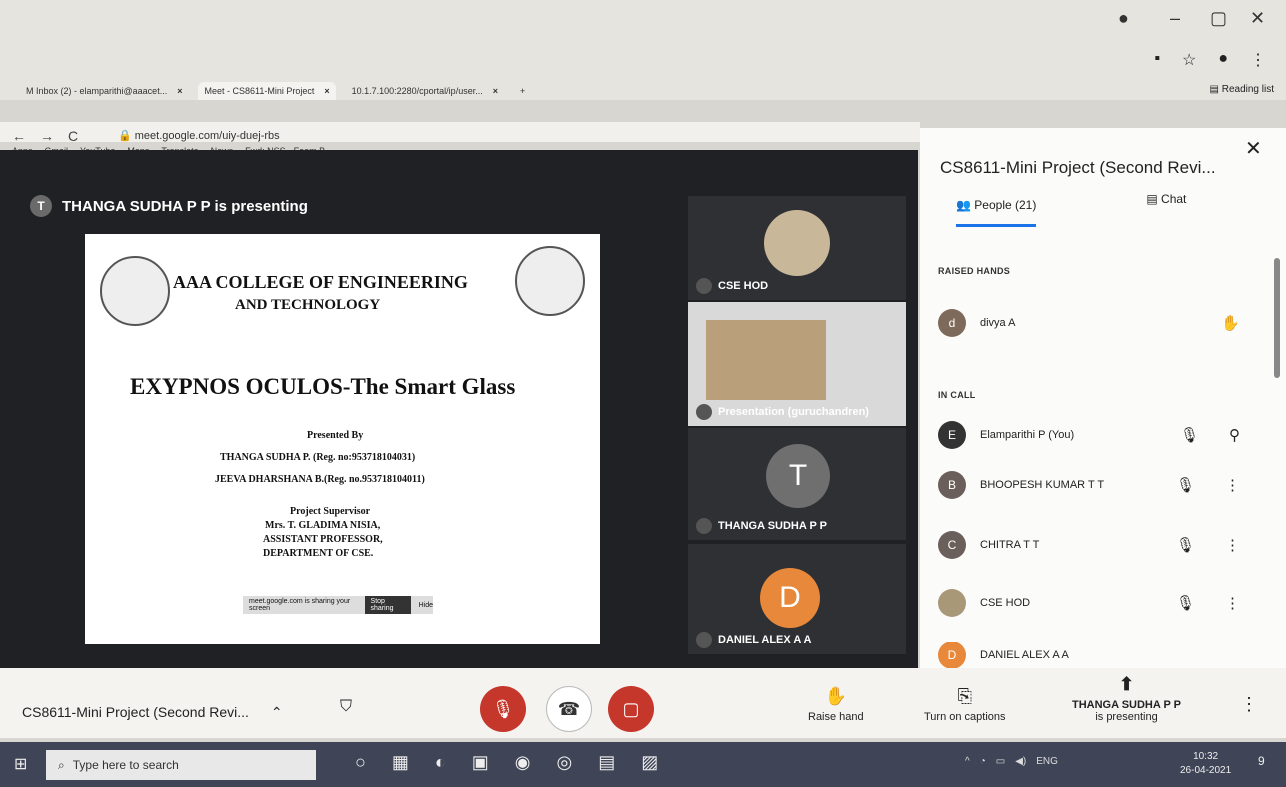 Image resolution: width=1286 pixels, height=787 pixels. I want to click on url-field: 🔒 meet.google.com/uiy-duej-rbs, so click(199, 135).